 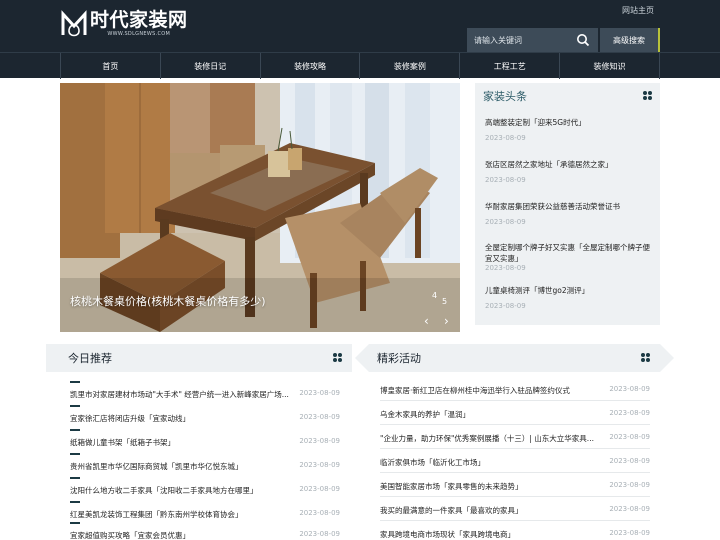 I want to click on main-nav: 首页 装修日记 装修攻略 装修案例 工程工艺 装修知识, so click(x=360, y=65).